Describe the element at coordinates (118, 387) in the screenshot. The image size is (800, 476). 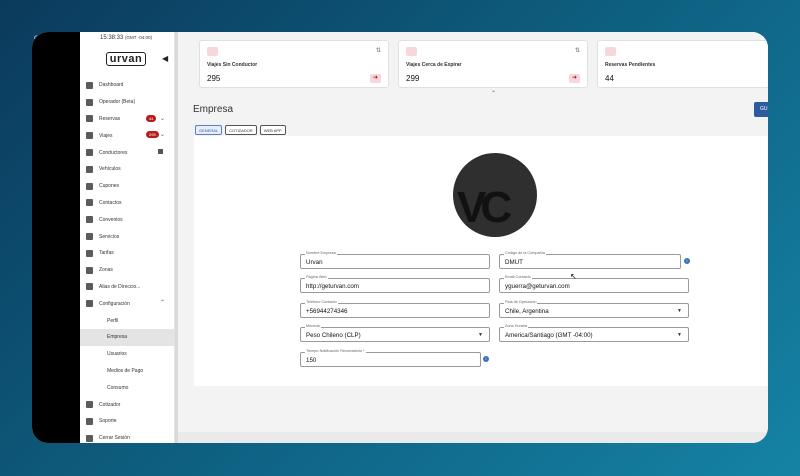
I see `sidebar-item-label: Consumo` at that location.